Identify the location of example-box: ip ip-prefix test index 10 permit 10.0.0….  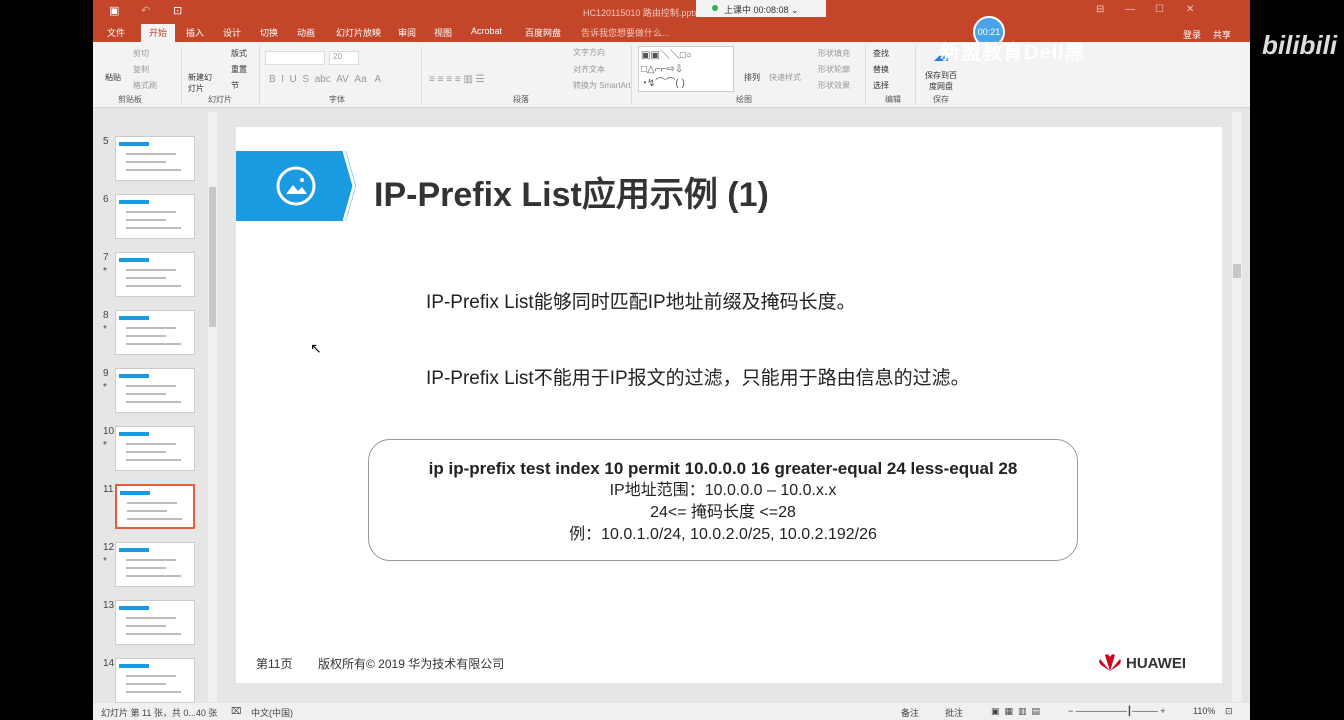
(723, 500).